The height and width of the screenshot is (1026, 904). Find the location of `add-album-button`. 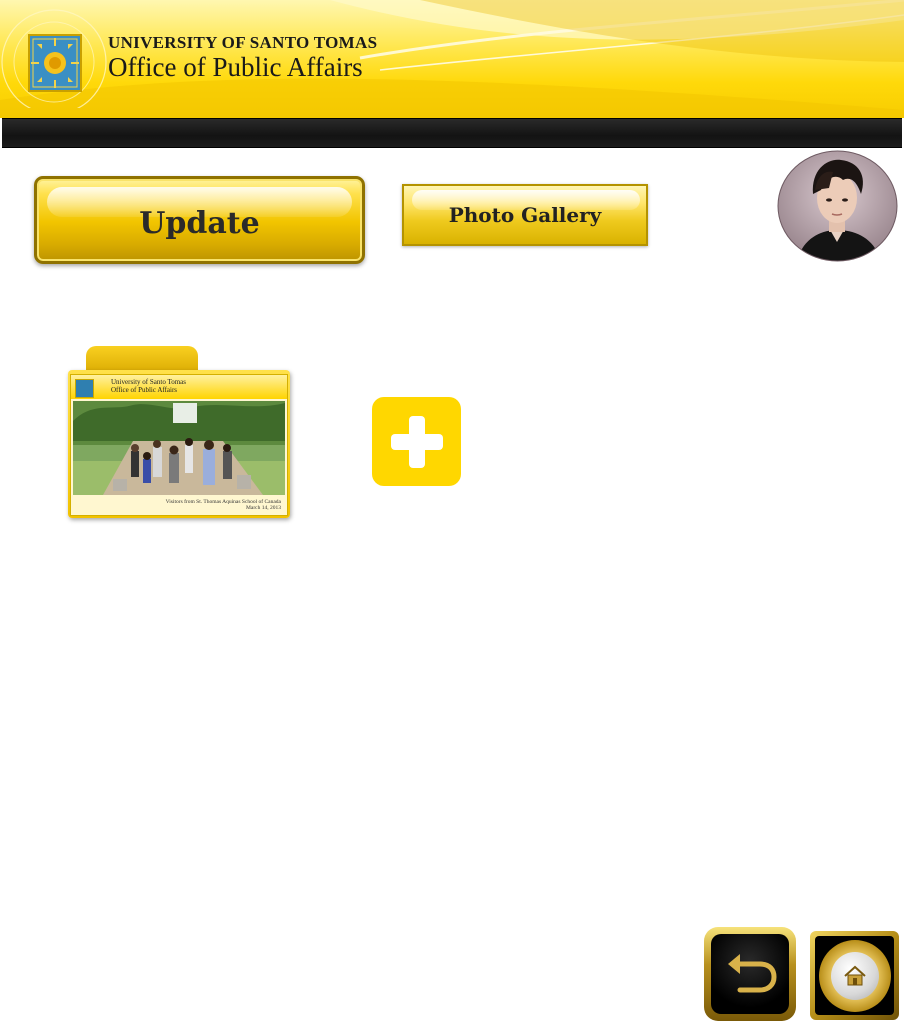

add-album-button is located at coordinates (416, 441).